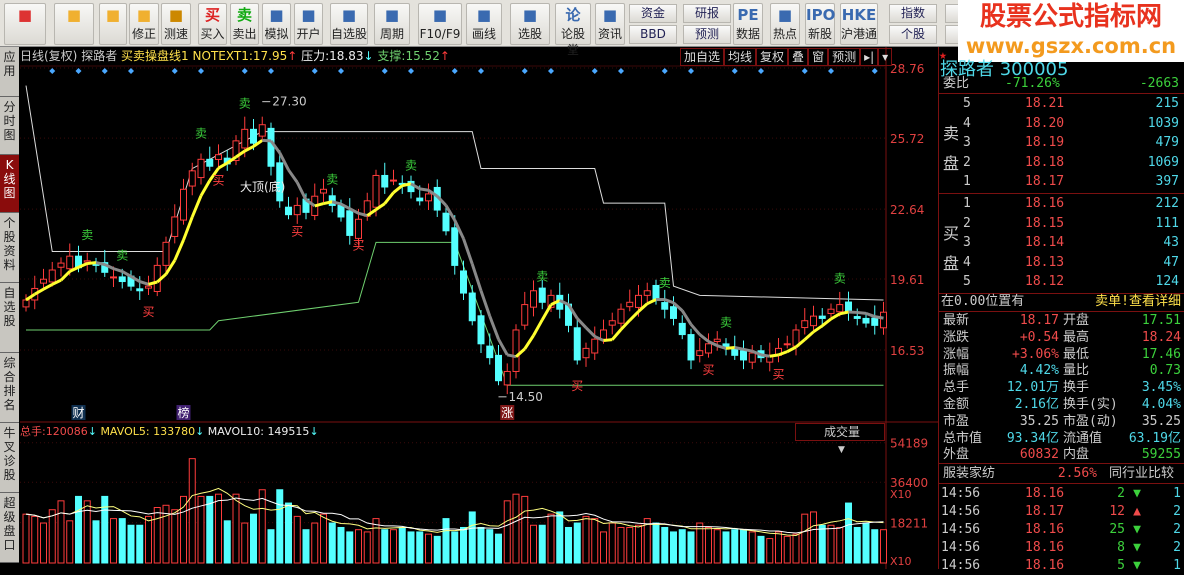  What do you see at coordinates (1039, 422) in the screenshot?
I see `stat-row-cell: 35.25` at bounding box center [1039, 422].